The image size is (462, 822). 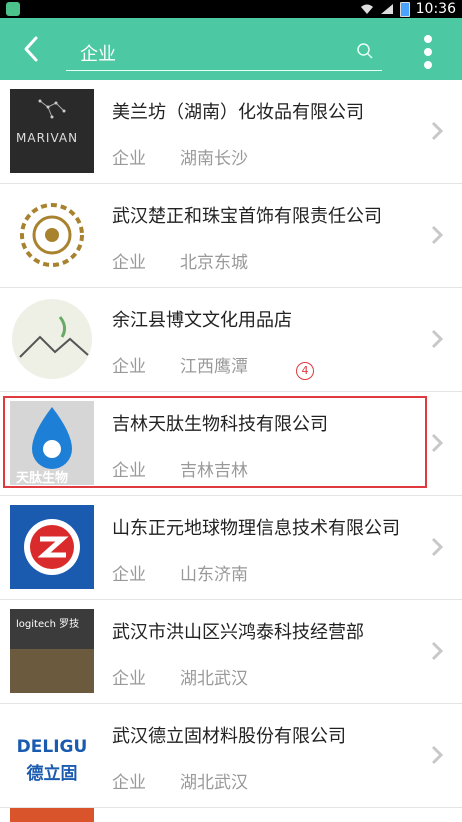 I want to click on more-options-icon, so click(x=428, y=52).